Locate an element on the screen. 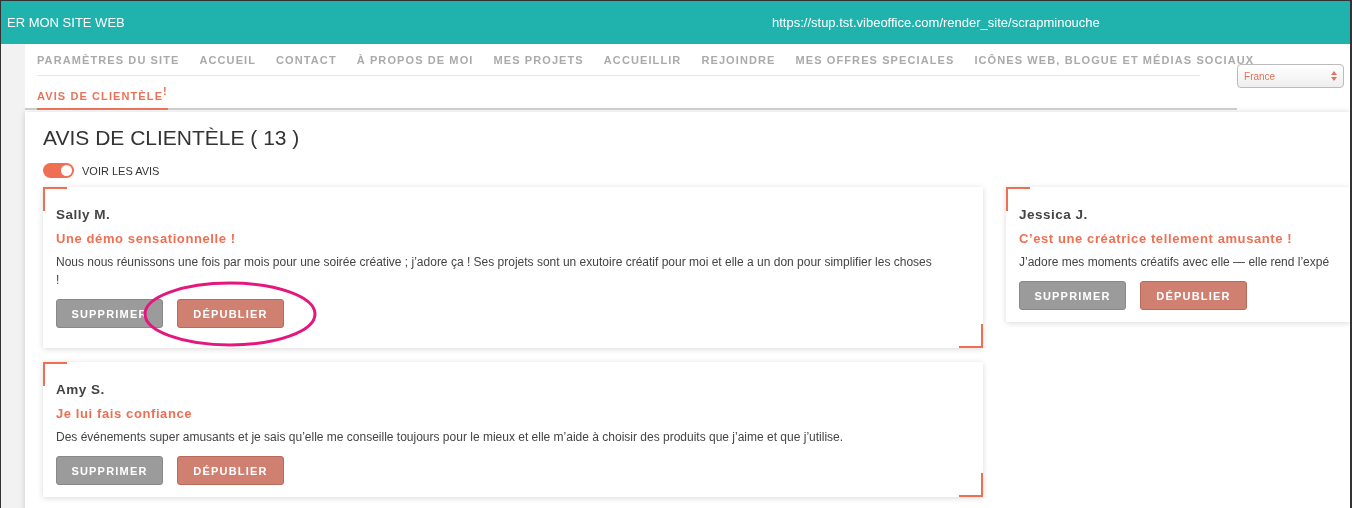 Image resolution: width=1352 pixels, height=508 pixels. nav-link: ACCUEIL is located at coordinates (228, 60).